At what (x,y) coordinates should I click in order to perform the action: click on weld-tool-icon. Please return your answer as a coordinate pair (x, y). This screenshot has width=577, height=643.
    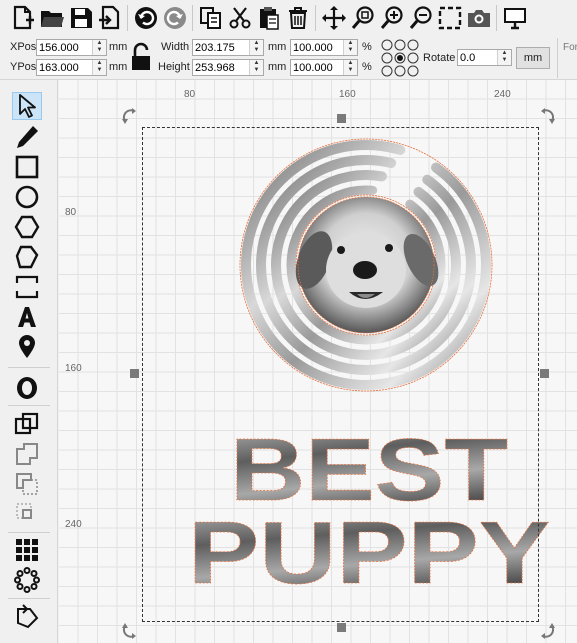
    Looking at the image, I should click on (27, 424).